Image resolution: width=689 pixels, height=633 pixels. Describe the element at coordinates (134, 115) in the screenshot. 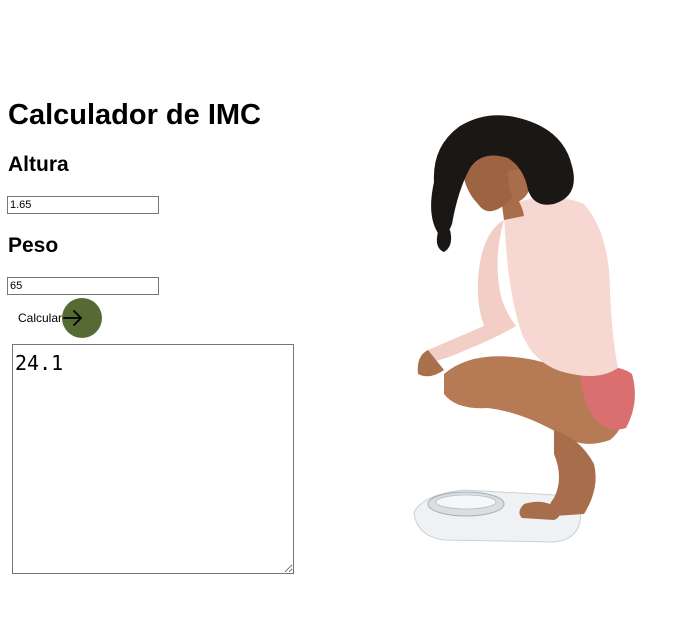

I see `page-title: Calculador de IMC` at that location.